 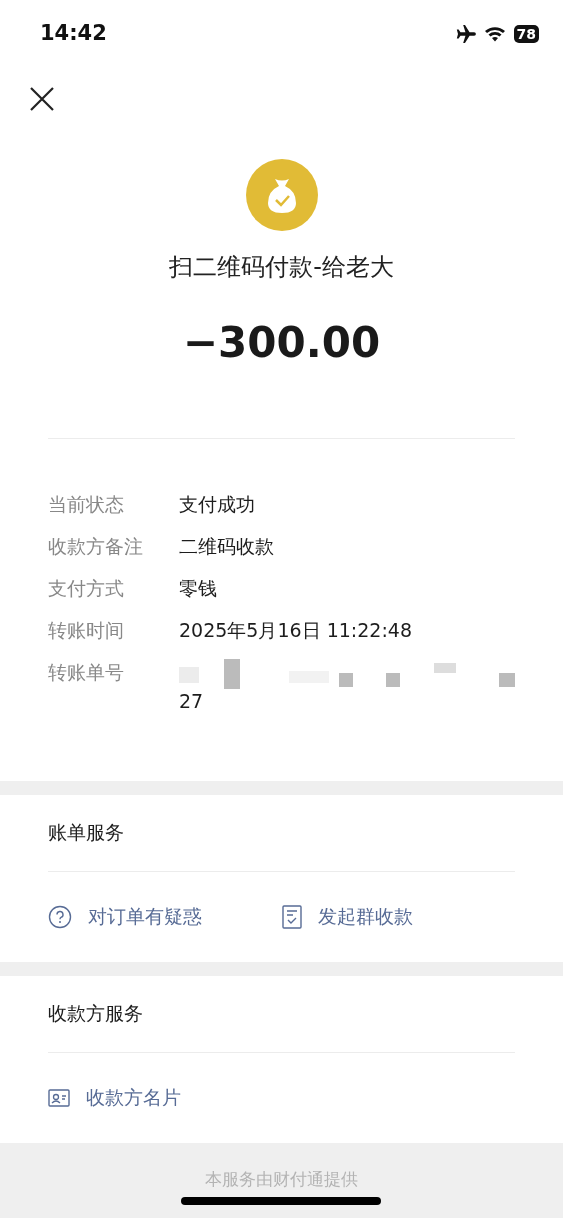 I want to click on action-link: 对订单有疑惑, so click(x=125, y=916).